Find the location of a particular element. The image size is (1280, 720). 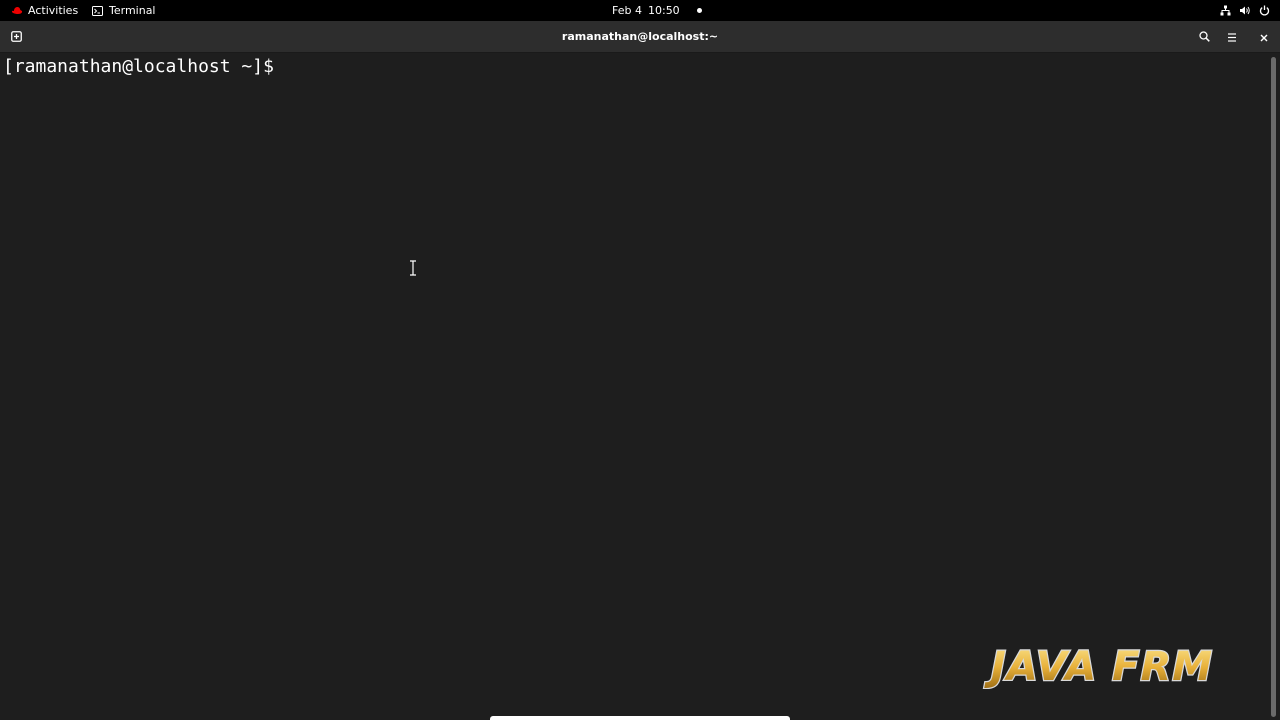

window-title: ramanathan@localhost:~ is located at coordinates (640, 36).